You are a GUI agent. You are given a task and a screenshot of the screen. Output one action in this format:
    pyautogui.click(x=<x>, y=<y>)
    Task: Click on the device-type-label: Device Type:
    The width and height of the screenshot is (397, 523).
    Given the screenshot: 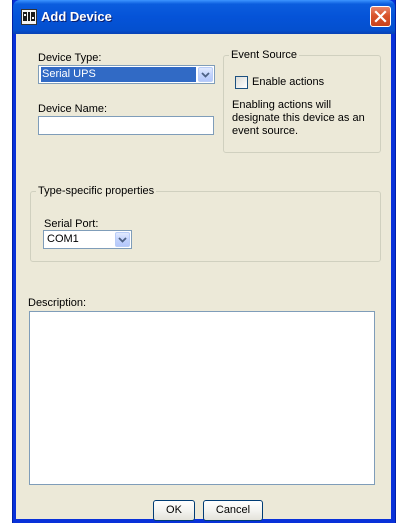 What is the action you would take?
    pyautogui.click(x=70, y=58)
    